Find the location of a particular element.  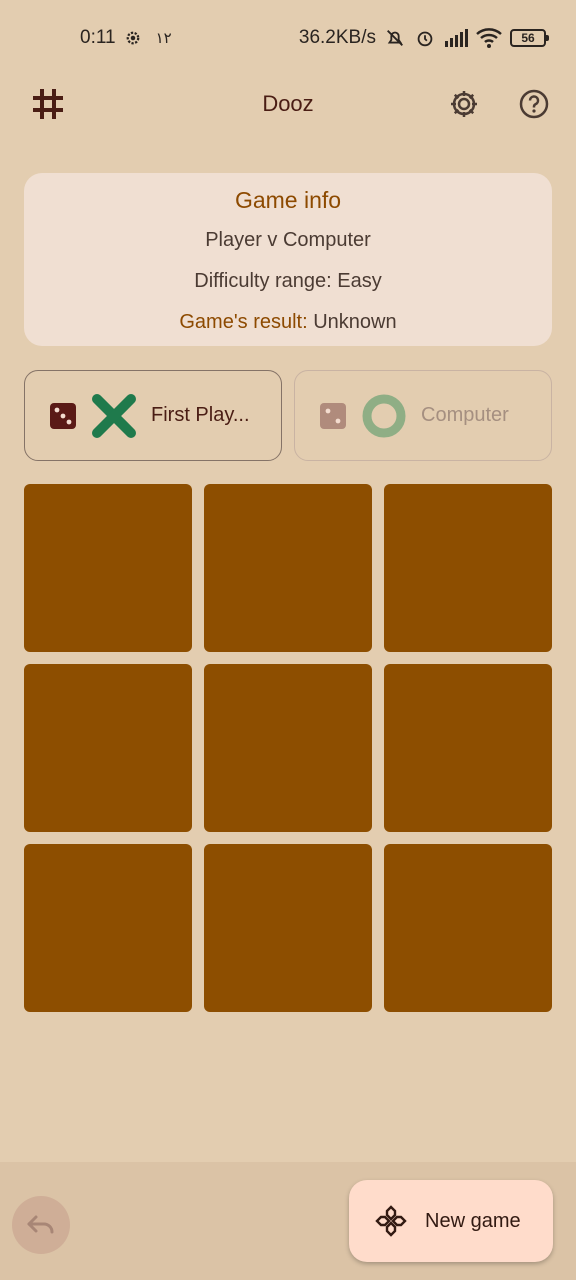

status-left: 0:11 ۱۲ is located at coordinates (126, 38).